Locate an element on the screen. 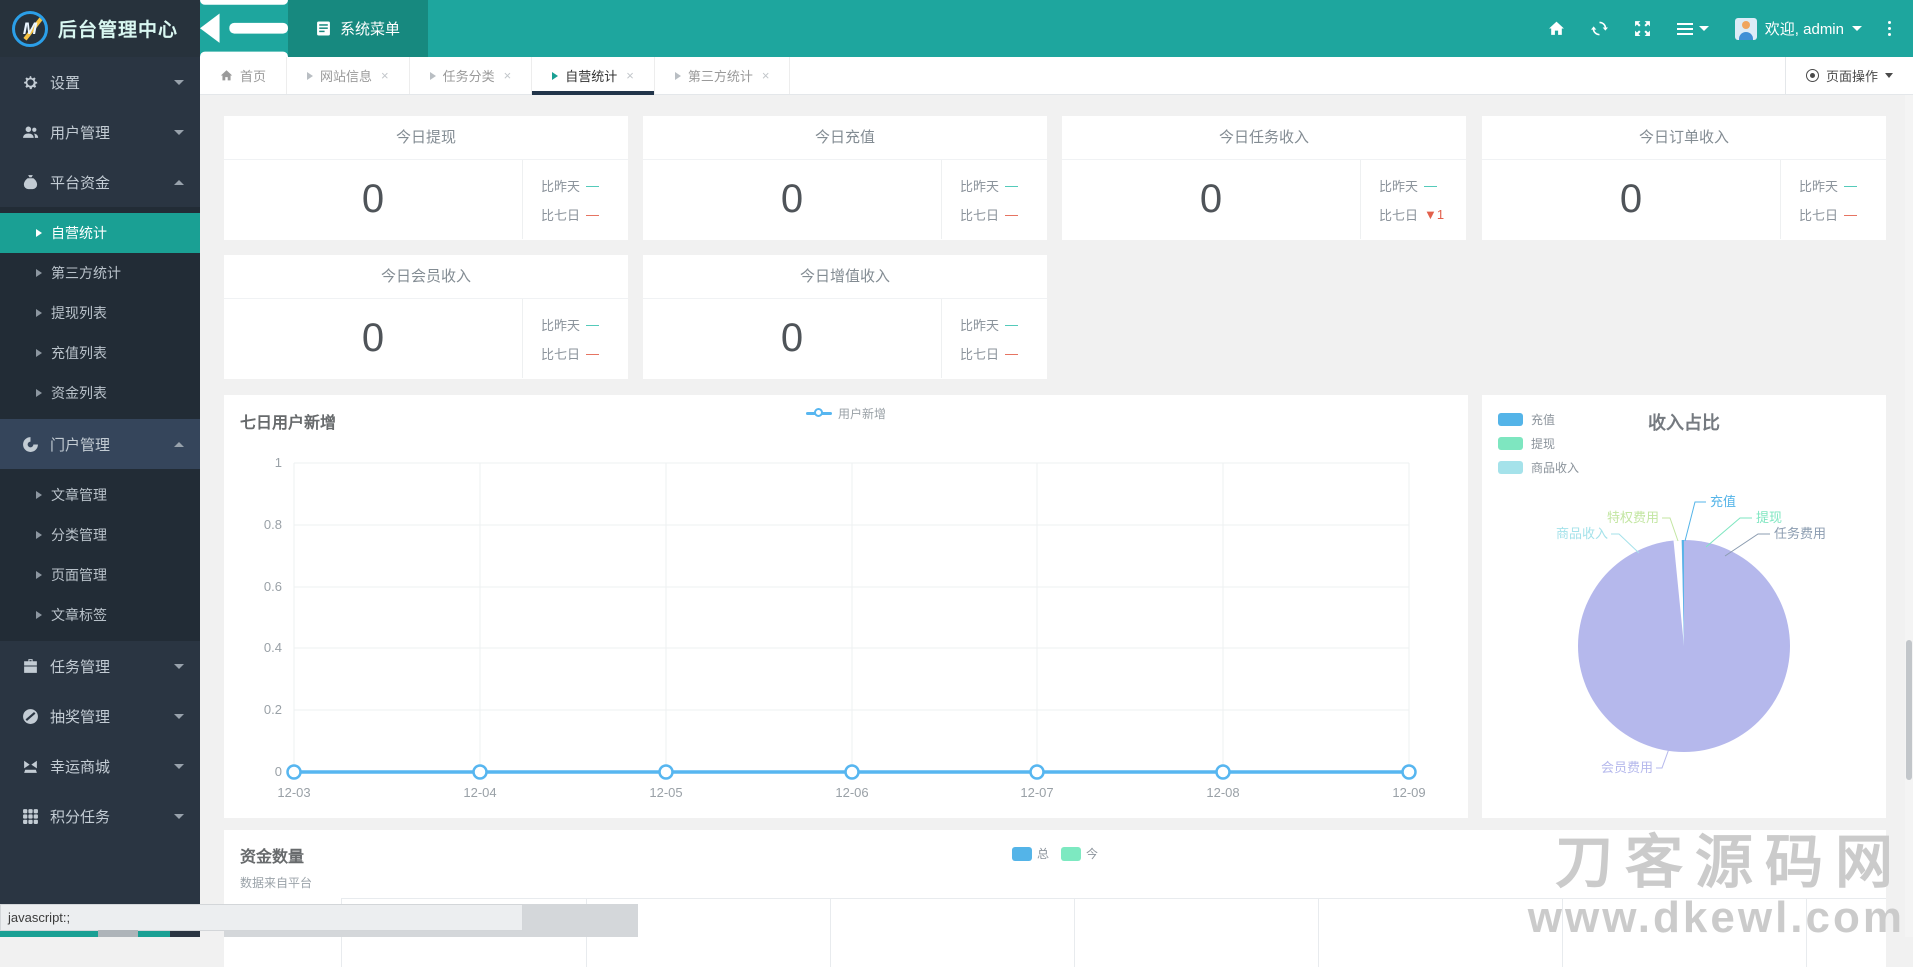 This screenshot has height=967, width=1913. sidebar-subitem-article-tags: 文章标签 is located at coordinates (100, 615).